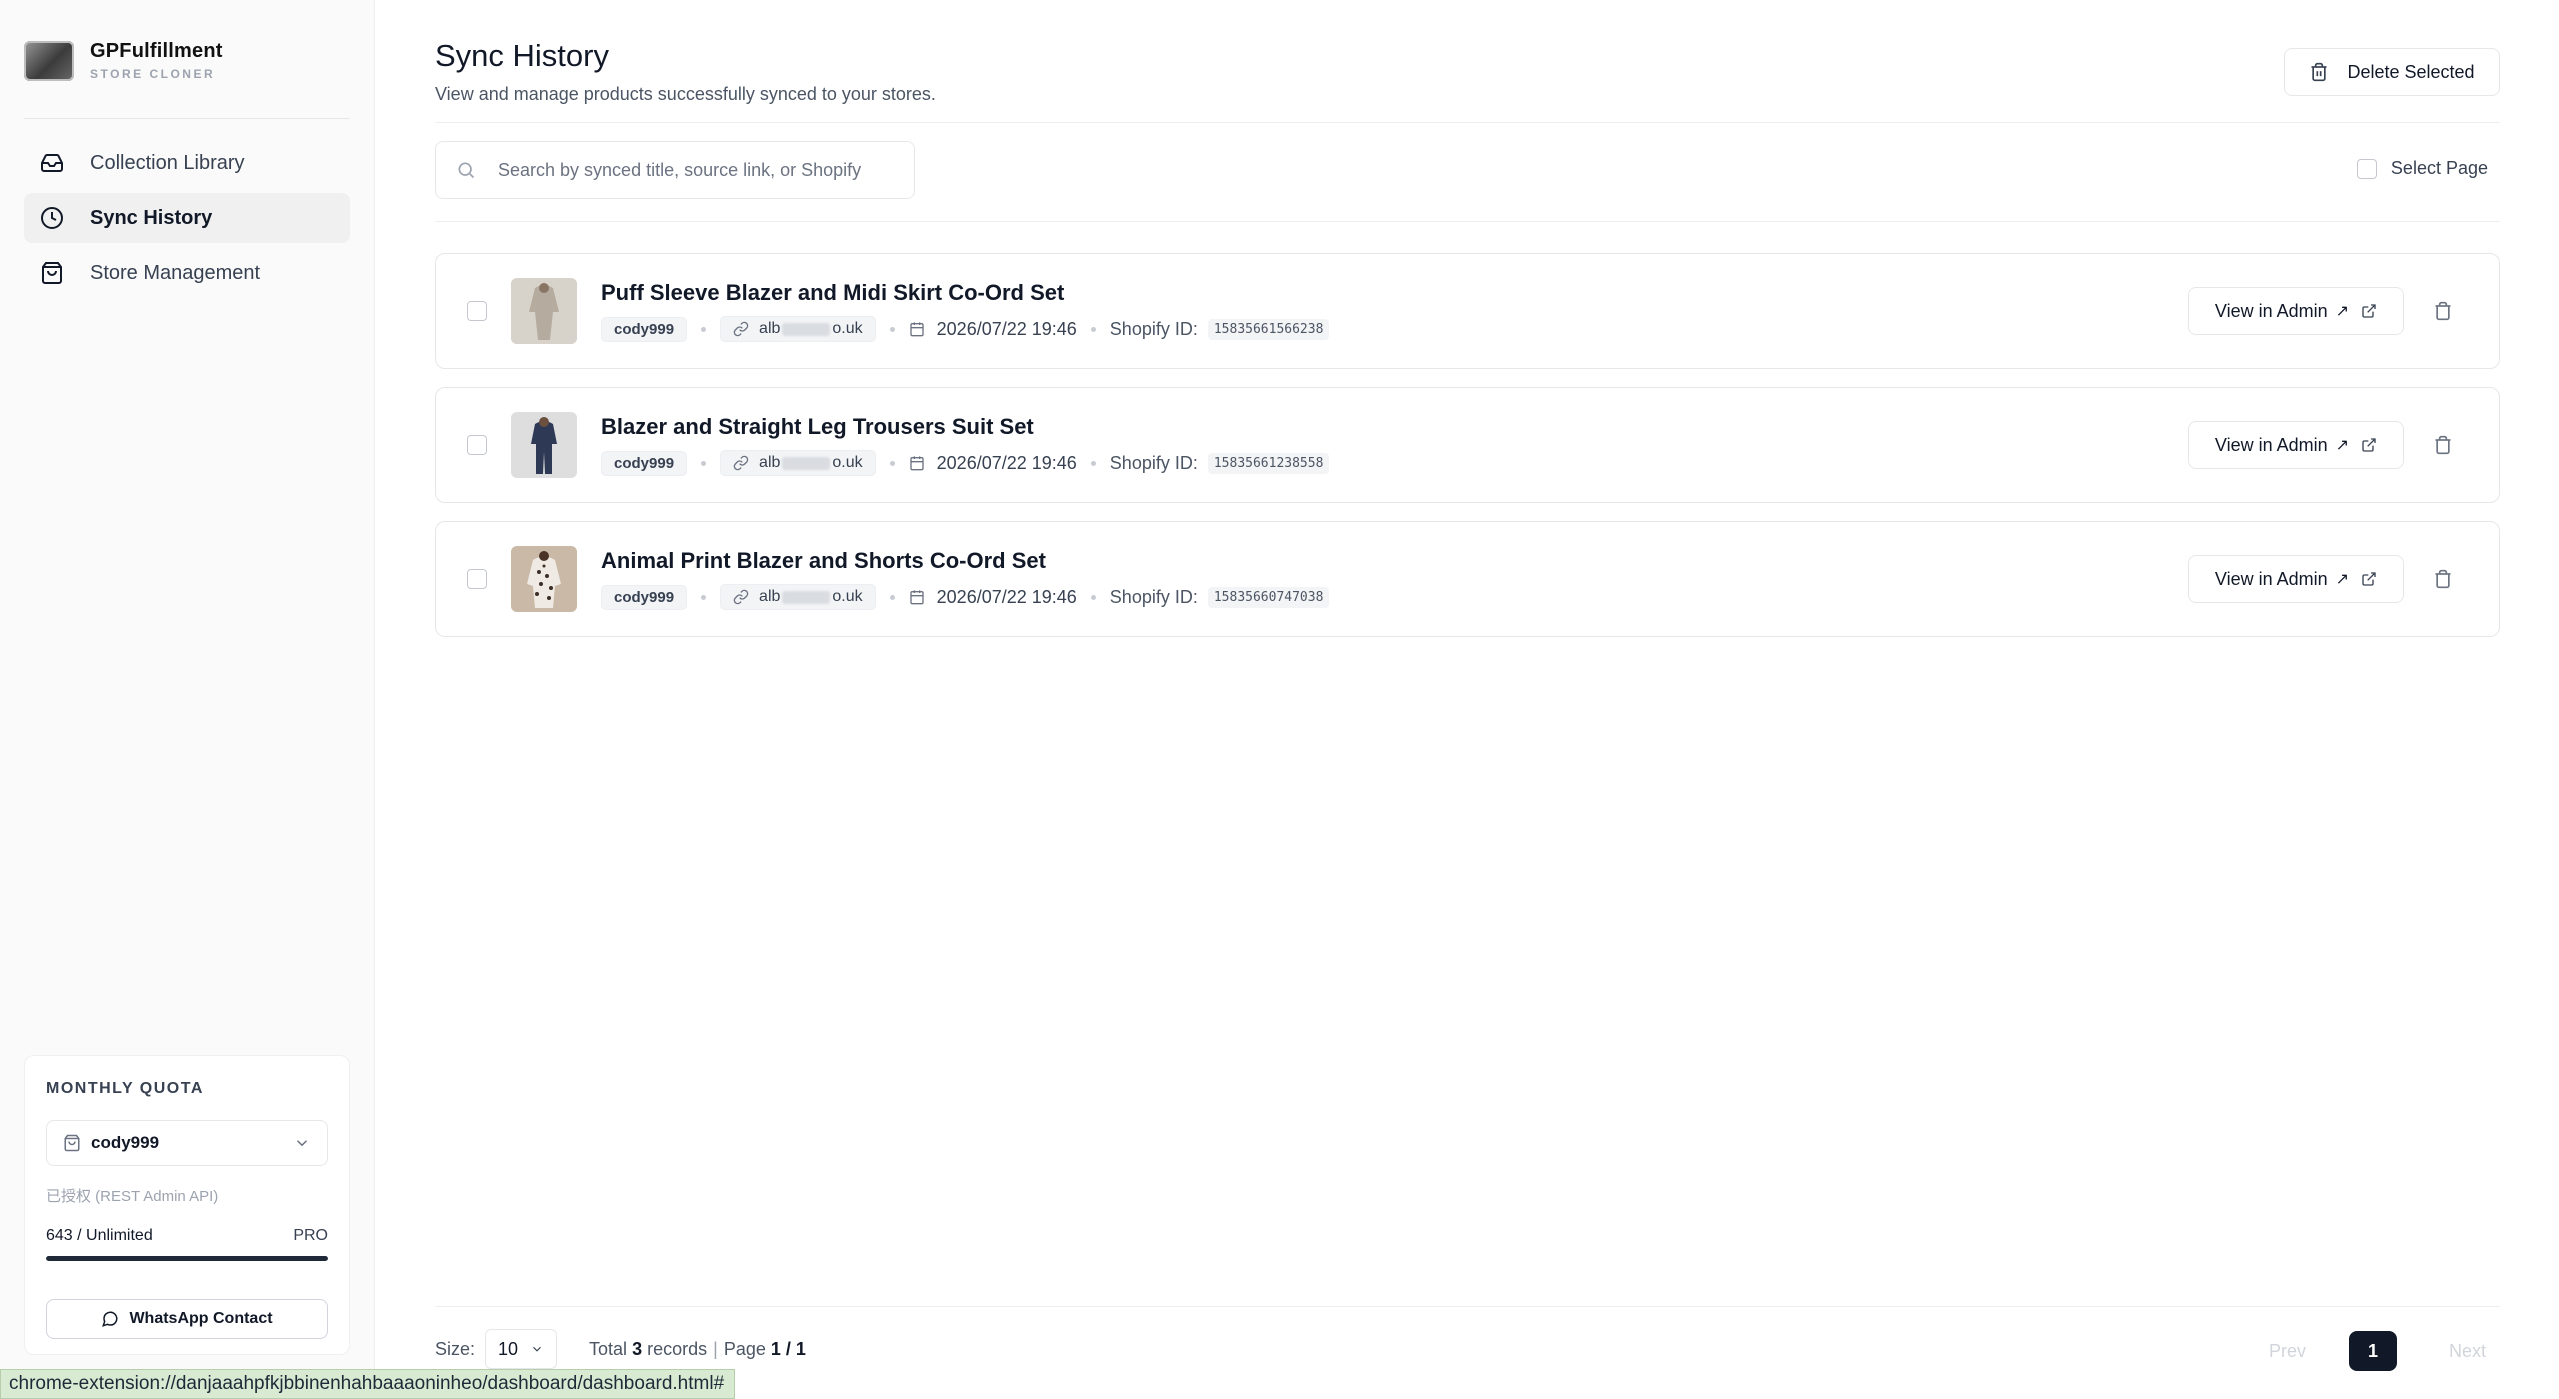  What do you see at coordinates (2342, 445) in the screenshot?
I see `arrow-up-right-icon: ↗` at bounding box center [2342, 445].